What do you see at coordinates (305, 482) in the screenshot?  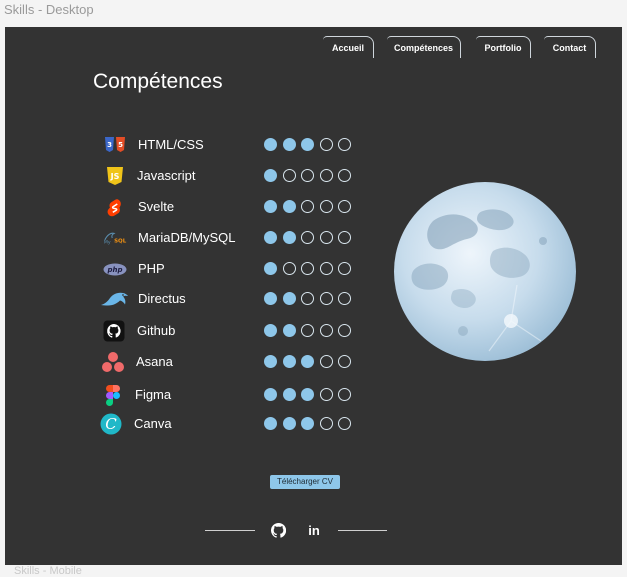 I see `download-cv-button: Télécharger CV` at bounding box center [305, 482].